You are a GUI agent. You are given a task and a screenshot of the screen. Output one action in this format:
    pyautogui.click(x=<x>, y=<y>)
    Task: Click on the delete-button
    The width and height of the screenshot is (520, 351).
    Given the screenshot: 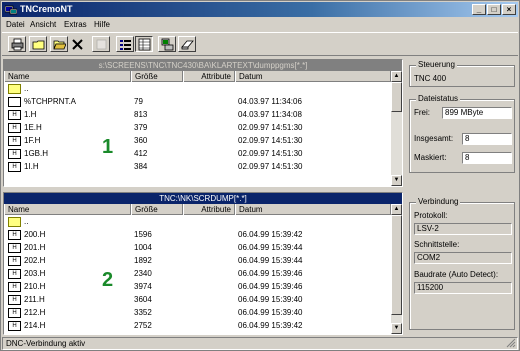 What is the action you would take?
    pyautogui.click(x=77, y=44)
    